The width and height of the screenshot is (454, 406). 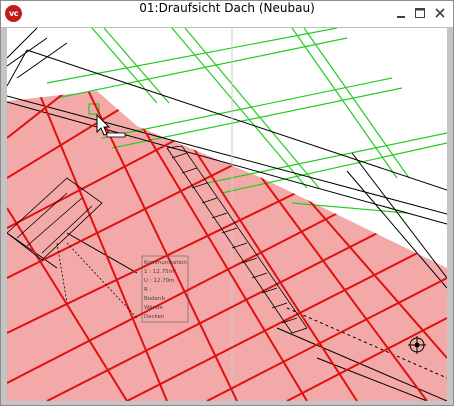 I want to click on close-button, so click(x=440, y=13).